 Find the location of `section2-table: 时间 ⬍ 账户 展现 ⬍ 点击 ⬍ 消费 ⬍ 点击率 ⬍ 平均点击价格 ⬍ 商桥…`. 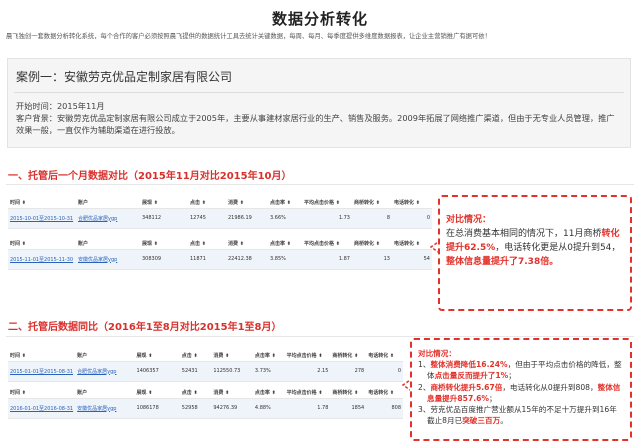

section2-table: 时间 ⬍ 账户 展现 ⬍ 点击 ⬍ 消费 ⬍ 点击率 ⬍ 平均点击价格 ⬍ 商桥… is located at coordinates (205, 384).